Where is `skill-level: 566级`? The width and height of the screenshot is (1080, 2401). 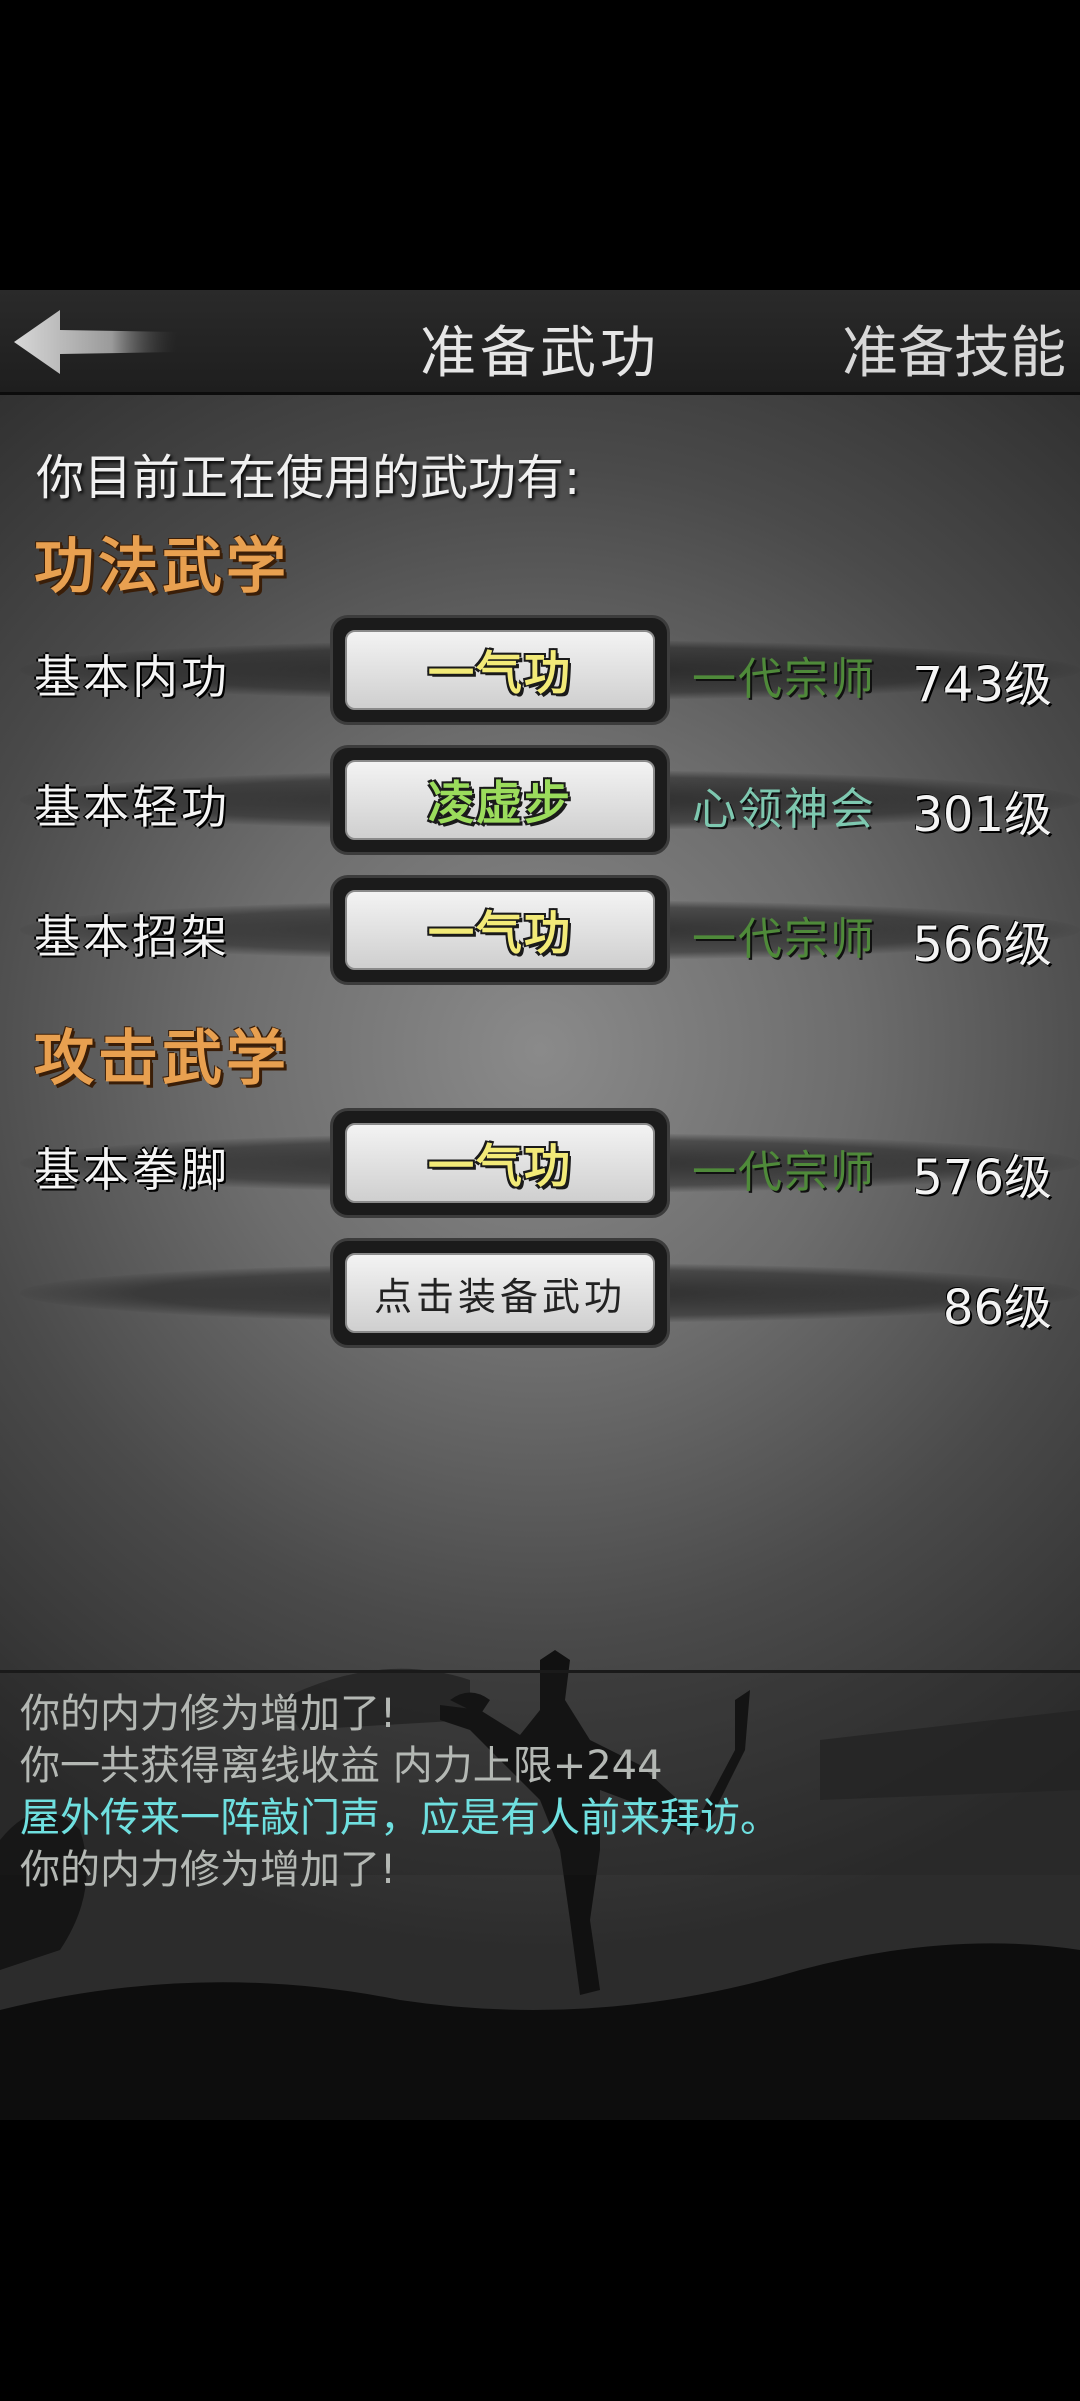 skill-level: 566级 is located at coordinates (982, 945).